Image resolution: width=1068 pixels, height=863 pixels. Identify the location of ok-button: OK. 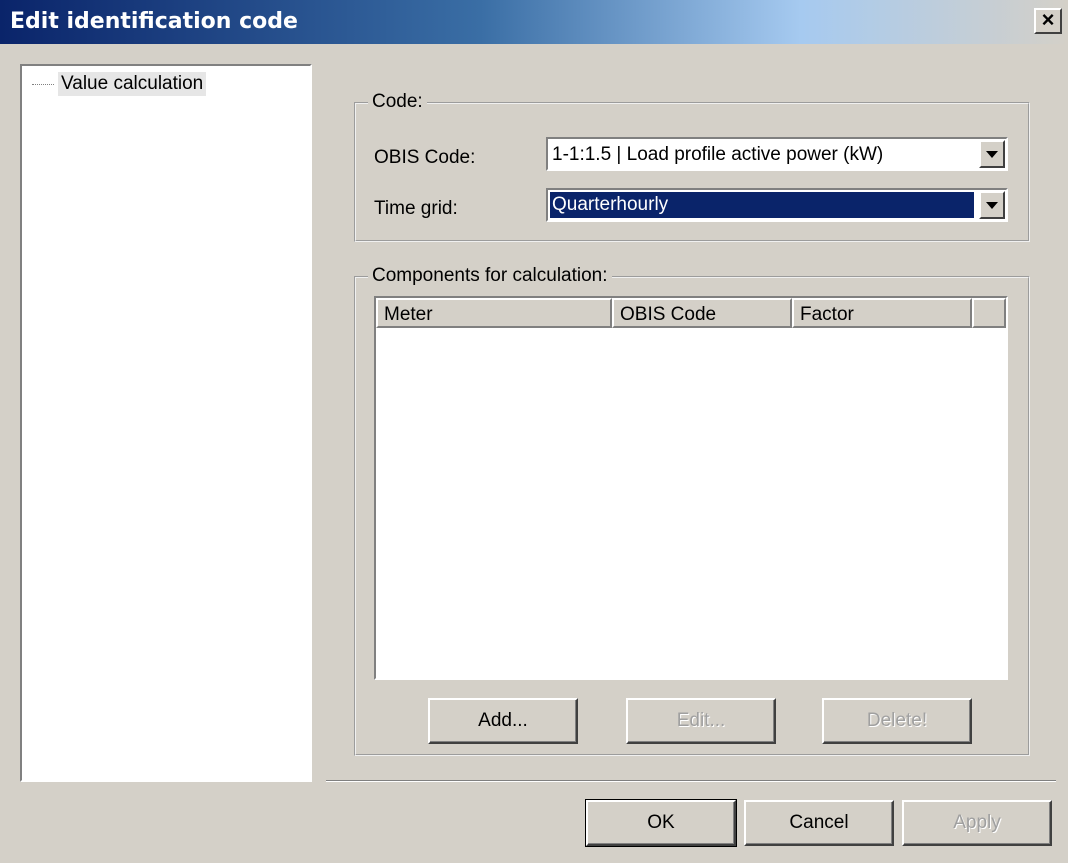
(661, 823).